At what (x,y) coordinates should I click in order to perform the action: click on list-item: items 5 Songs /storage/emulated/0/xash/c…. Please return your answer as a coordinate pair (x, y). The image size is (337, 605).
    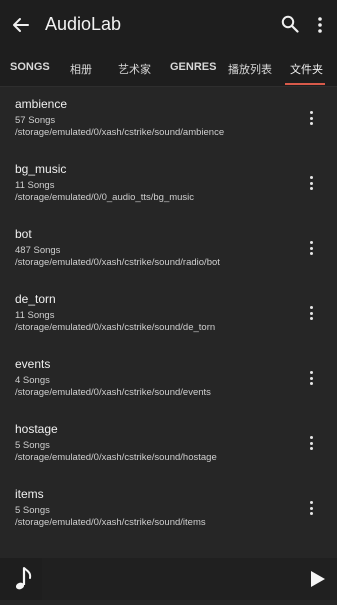
    Looking at the image, I should click on (168, 509).